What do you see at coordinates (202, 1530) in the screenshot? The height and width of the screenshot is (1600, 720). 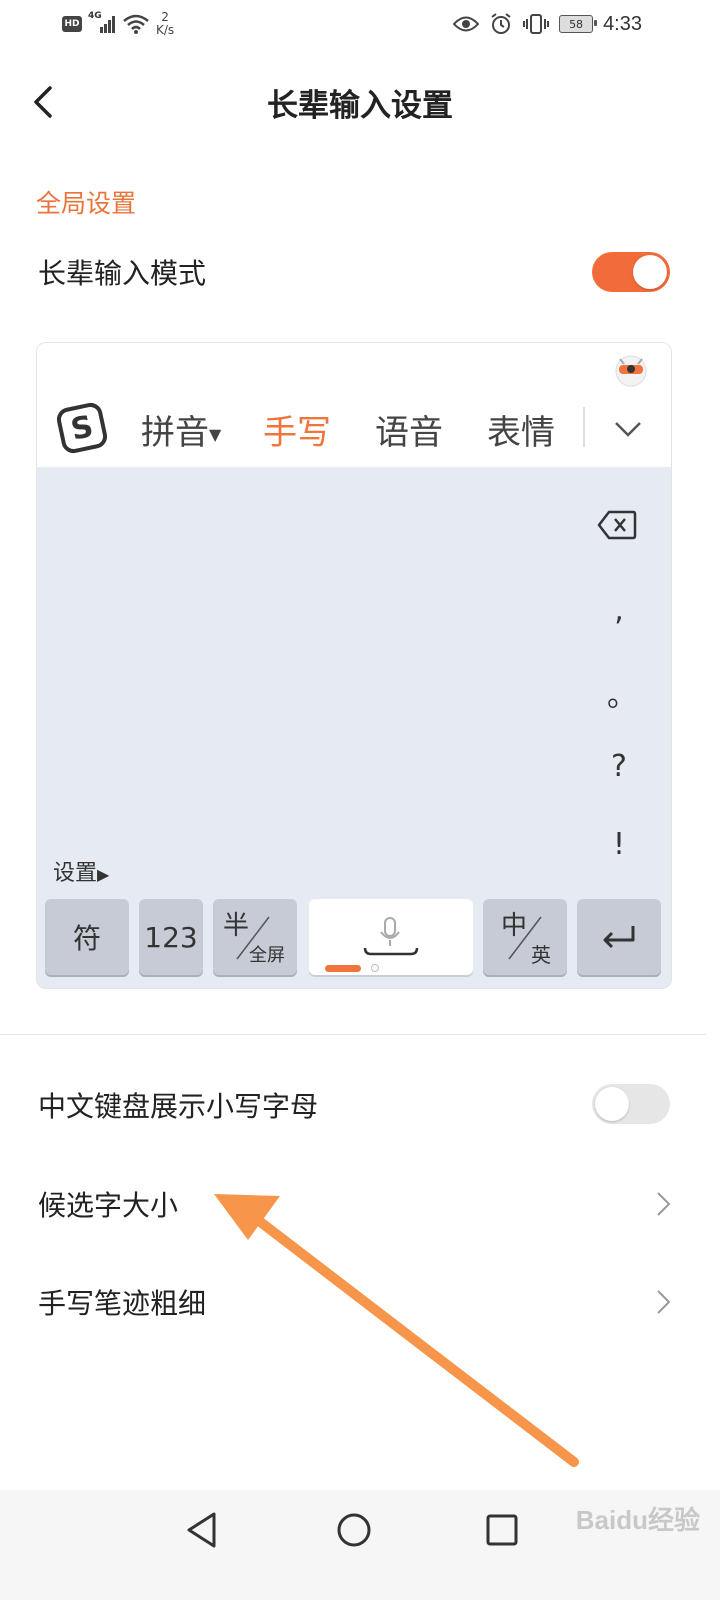 I see `nav-back-icon` at bounding box center [202, 1530].